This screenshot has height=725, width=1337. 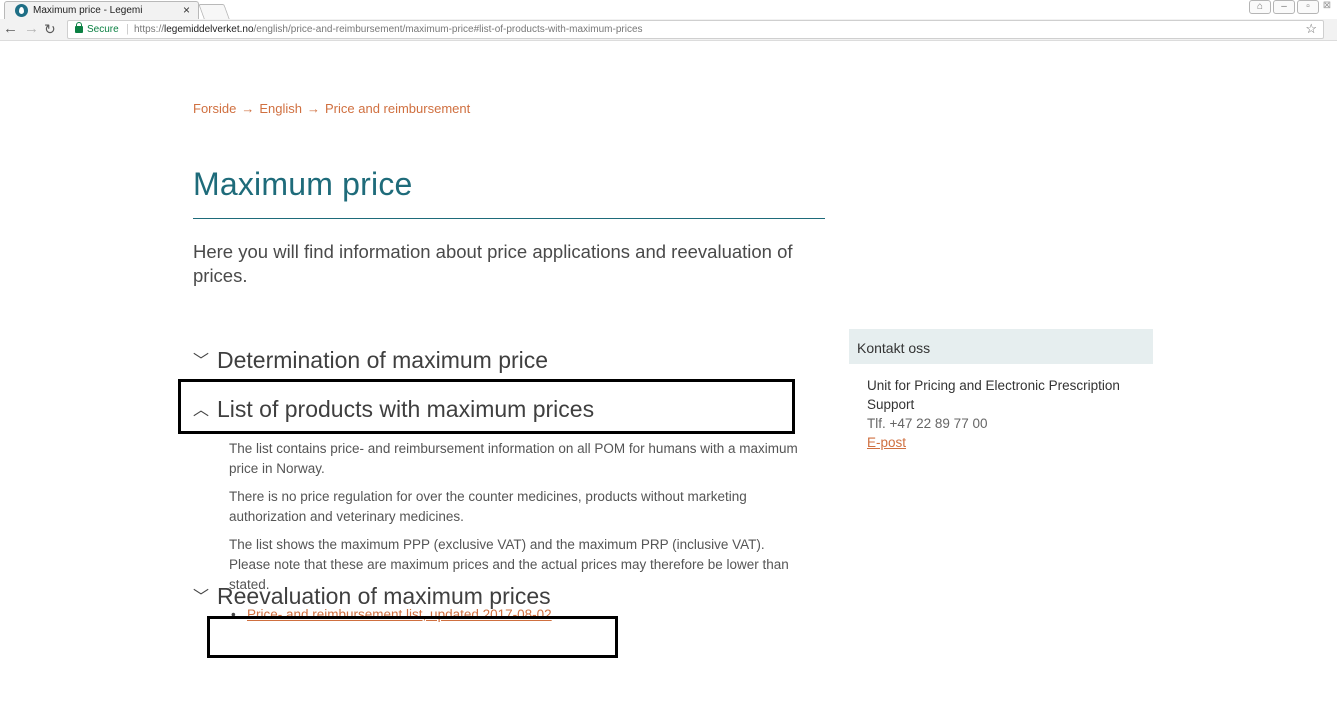 I want to click on accordion-determination-of-maximum-price: ﹀ Determination of maximum price, so click(x=370, y=360).